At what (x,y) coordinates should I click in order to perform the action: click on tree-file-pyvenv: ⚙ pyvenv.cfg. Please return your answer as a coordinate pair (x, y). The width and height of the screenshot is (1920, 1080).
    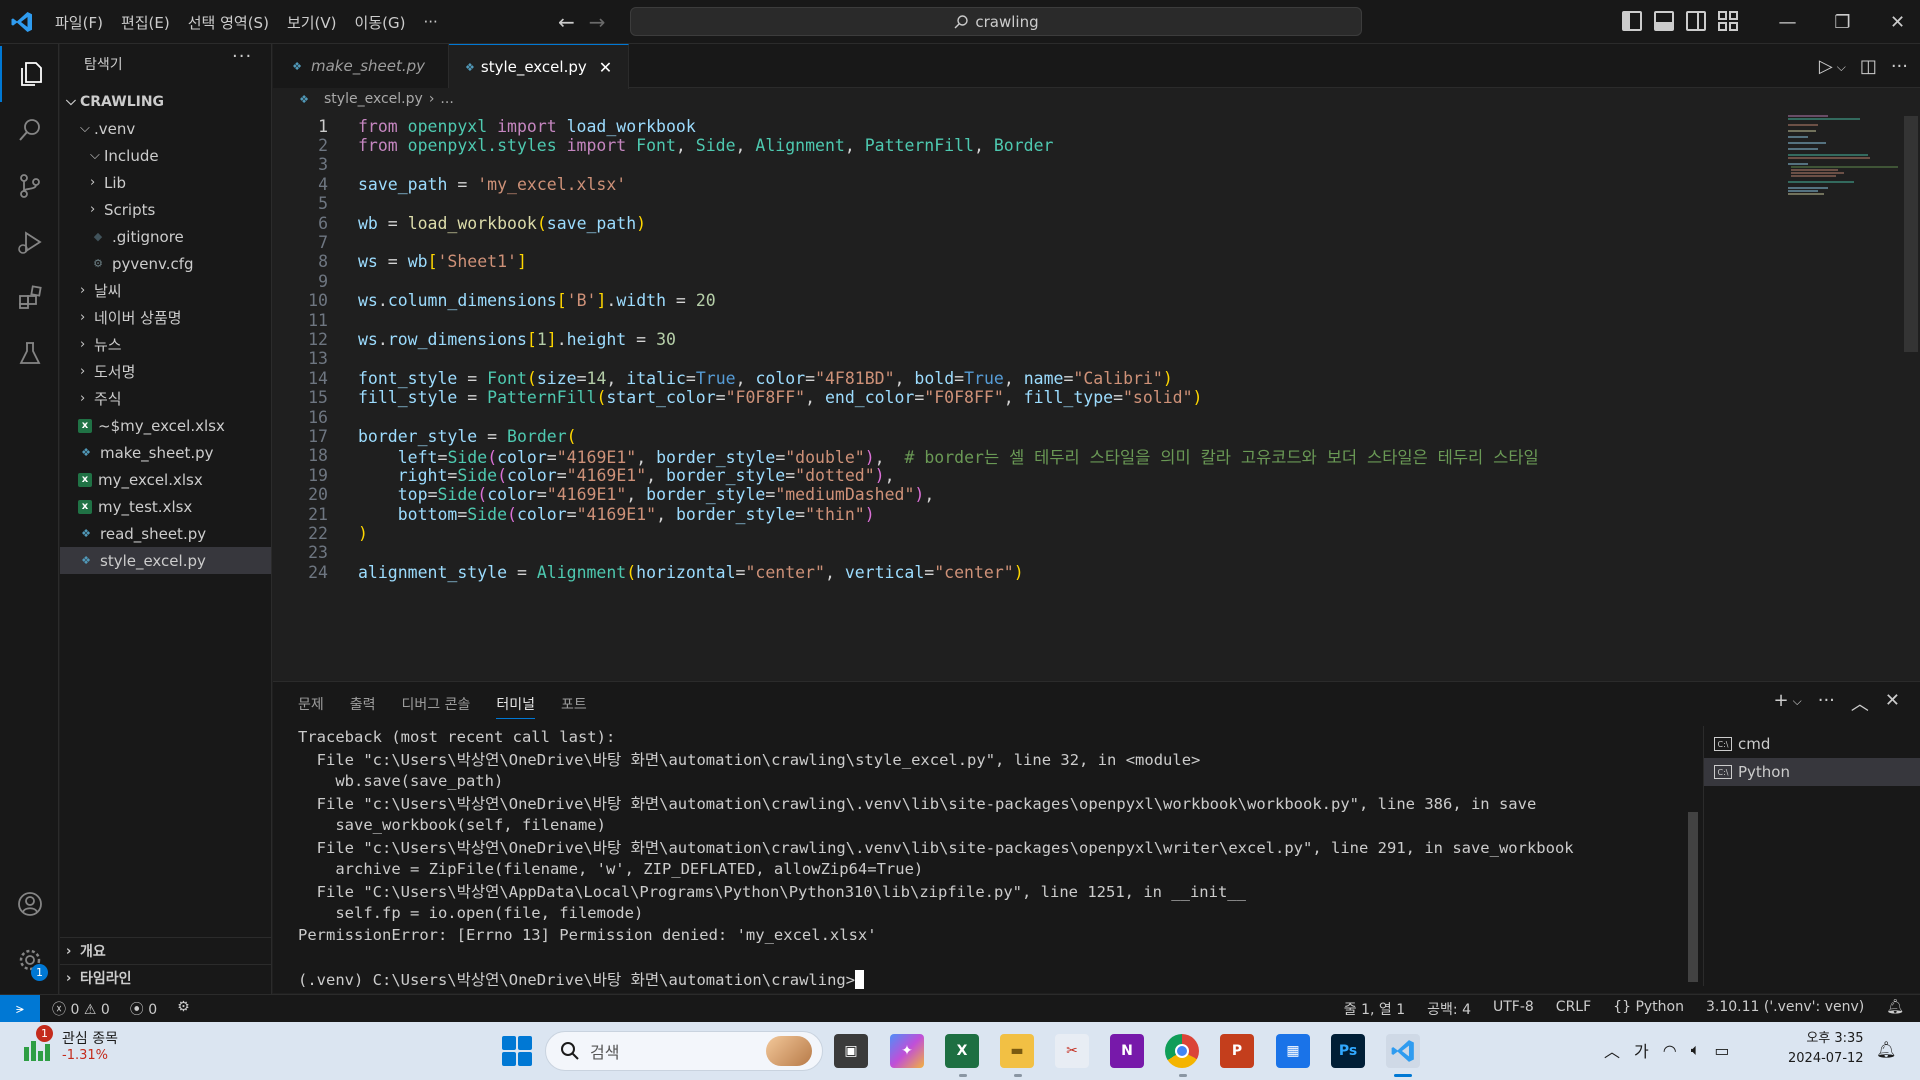
    Looking at the image, I should click on (165, 263).